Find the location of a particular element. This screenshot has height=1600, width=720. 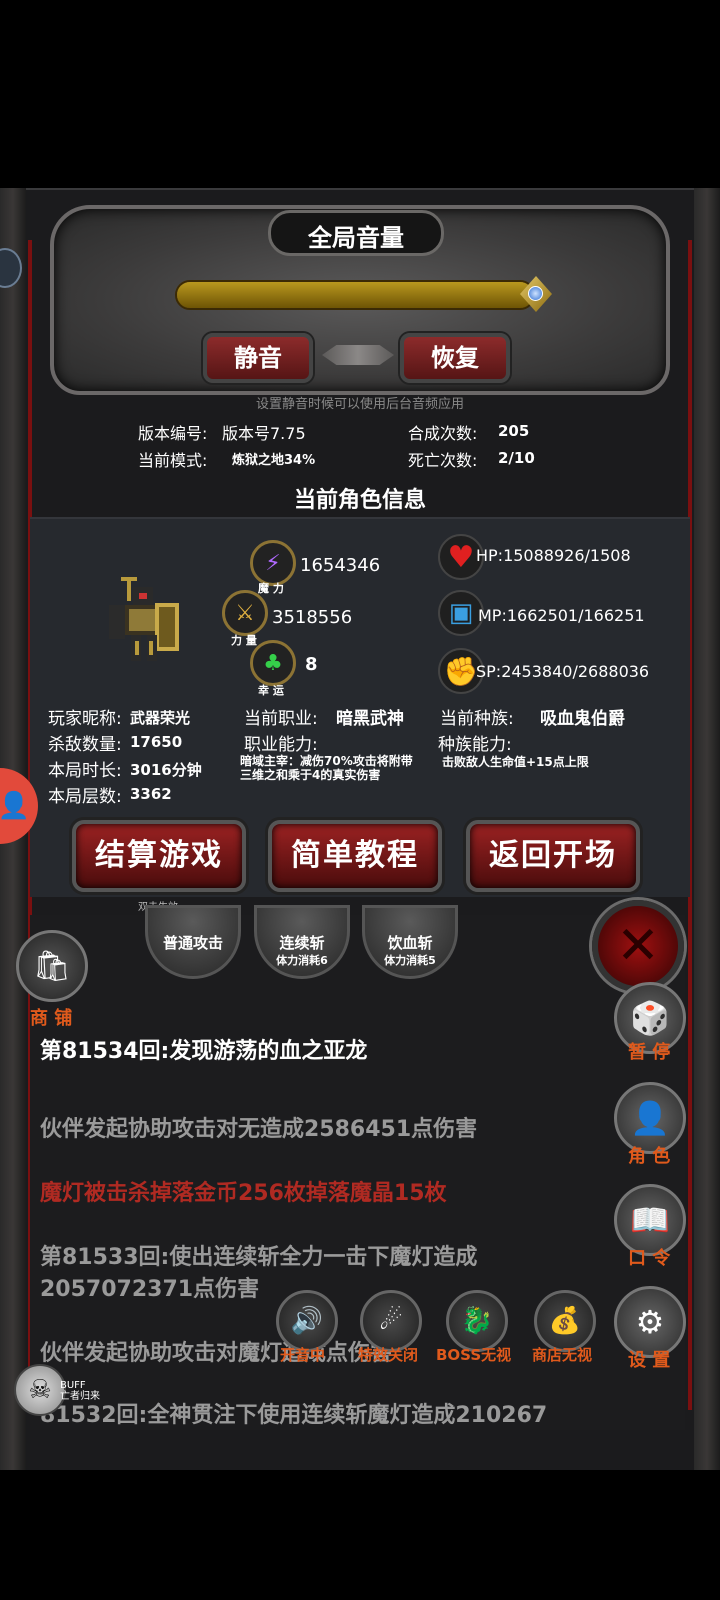

kills-value: 17650 is located at coordinates (156, 742).